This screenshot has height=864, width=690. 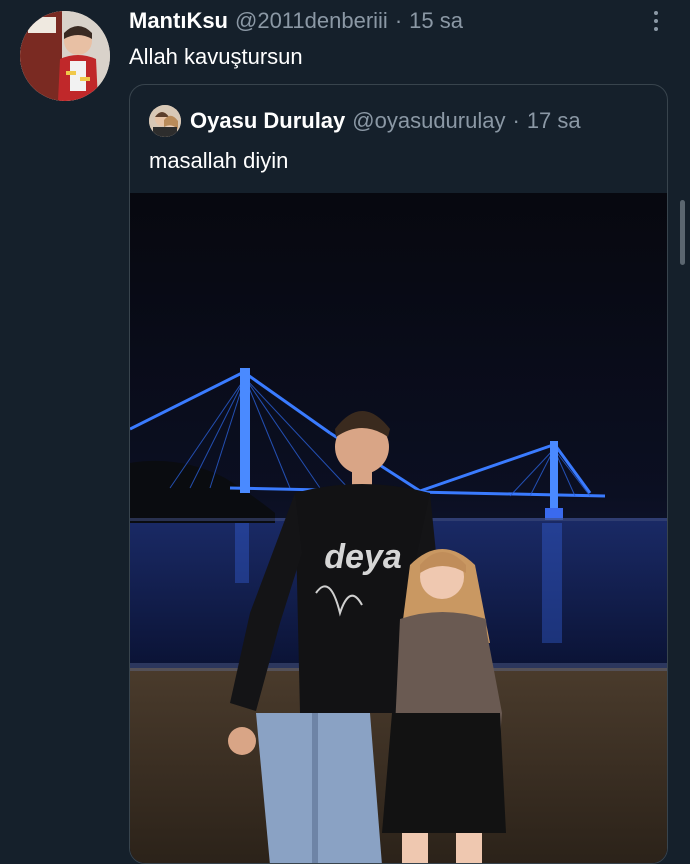 What do you see at coordinates (436, 21) in the screenshot?
I see `tweet-timestamp: 15 sa` at bounding box center [436, 21].